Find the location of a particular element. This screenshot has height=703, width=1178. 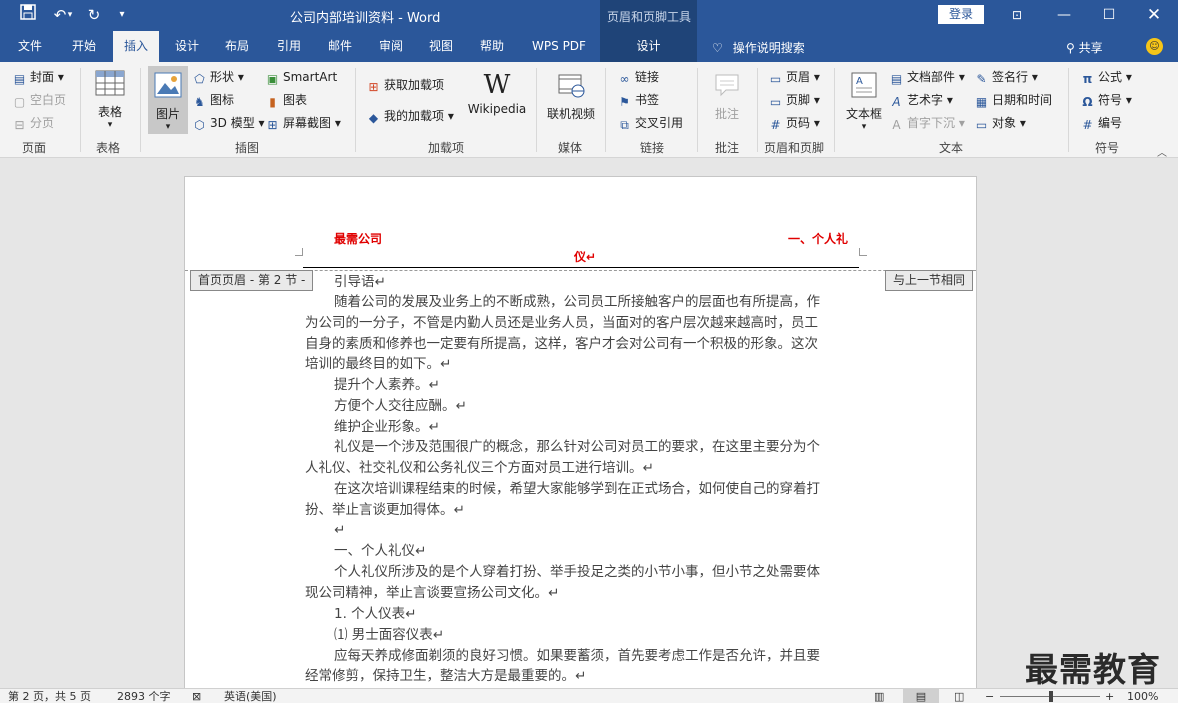

minimize-icon: — is located at coordinates (1064, 15).